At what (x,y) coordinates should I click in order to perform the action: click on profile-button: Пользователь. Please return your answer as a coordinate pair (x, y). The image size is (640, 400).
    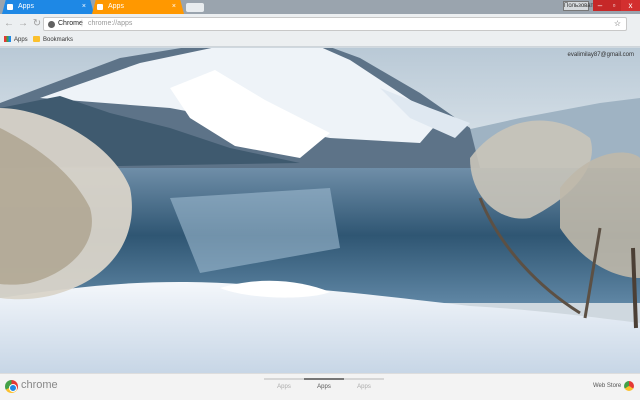
    Looking at the image, I should click on (583, 6).